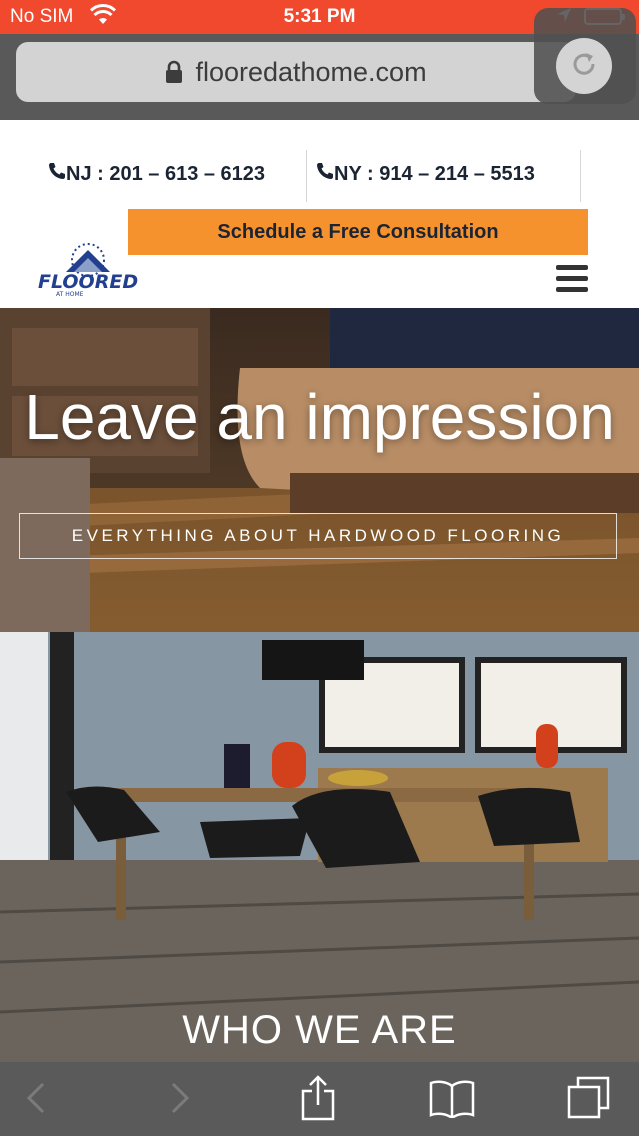 The width and height of the screenshot is (639, 1136). Describe the element at coordinates (88, 282) in the screenshot. I see `svg-text: FLOORED` at that location.